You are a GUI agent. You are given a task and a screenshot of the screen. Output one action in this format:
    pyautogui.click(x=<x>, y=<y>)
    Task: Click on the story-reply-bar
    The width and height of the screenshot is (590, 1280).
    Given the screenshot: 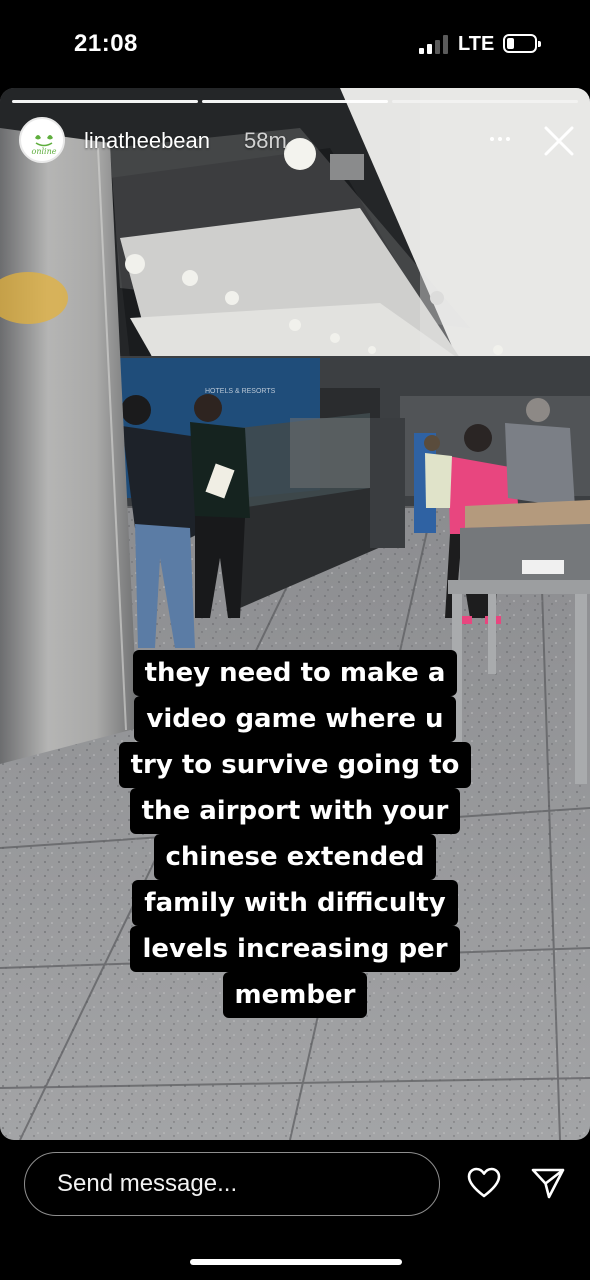 What is the action you would take?
    pyautogui.click(x=295, y=1210)
    